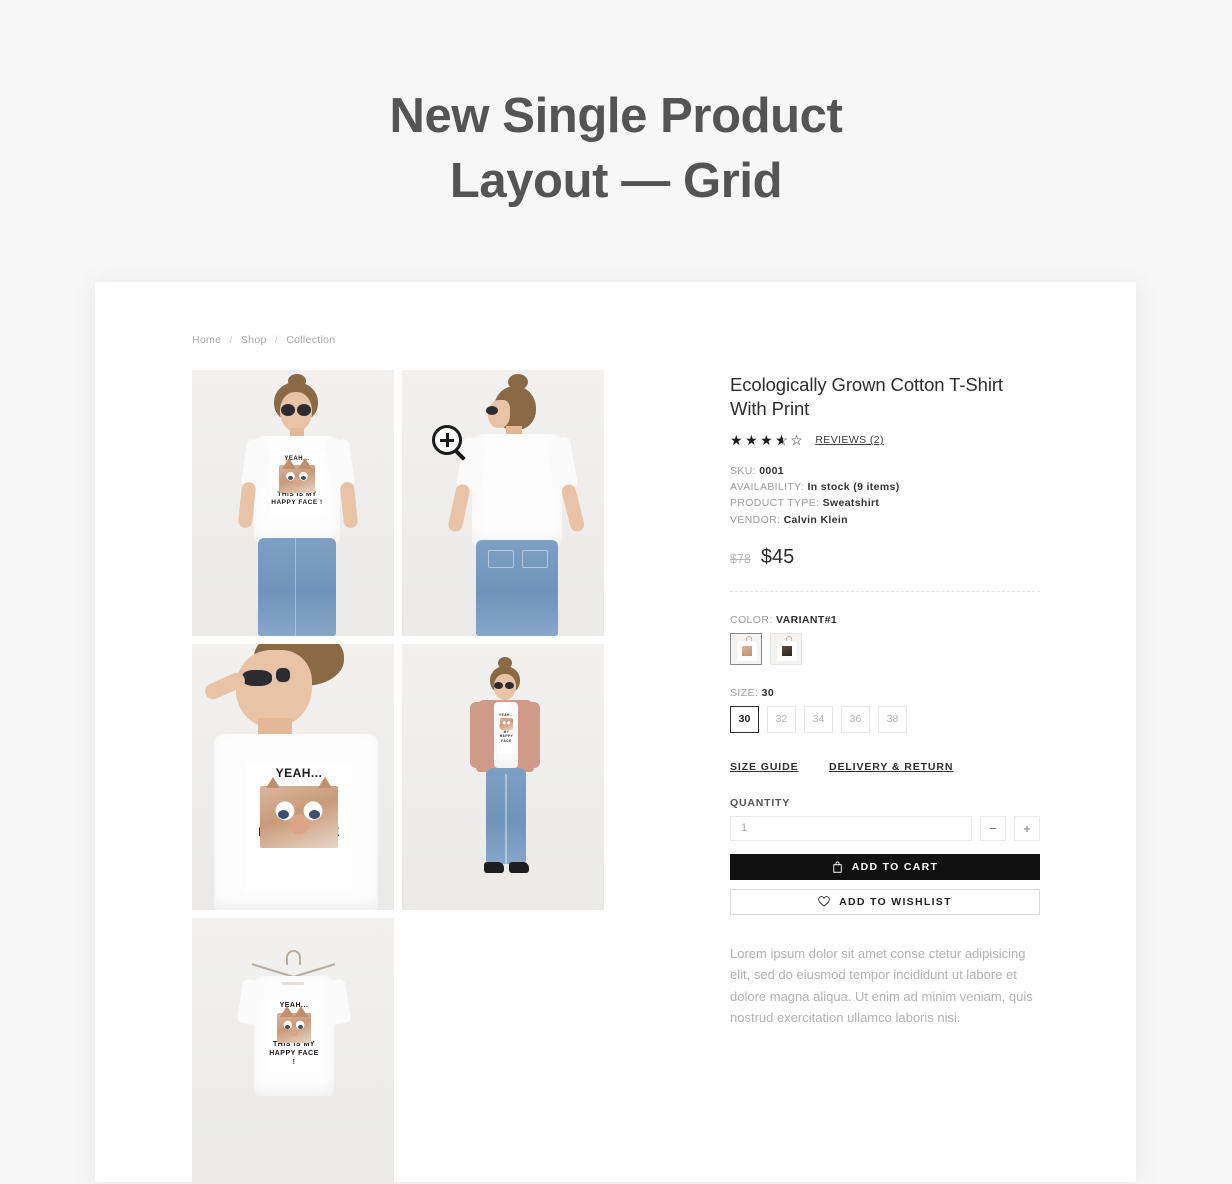 The height and width of the screenshot is (1184, 1232). What do you see at coordinates (885, 520) in the screenshot?
I see `meta-row-vendor: VENDOR: Calvin Klein` at bounding box center [885, 520].